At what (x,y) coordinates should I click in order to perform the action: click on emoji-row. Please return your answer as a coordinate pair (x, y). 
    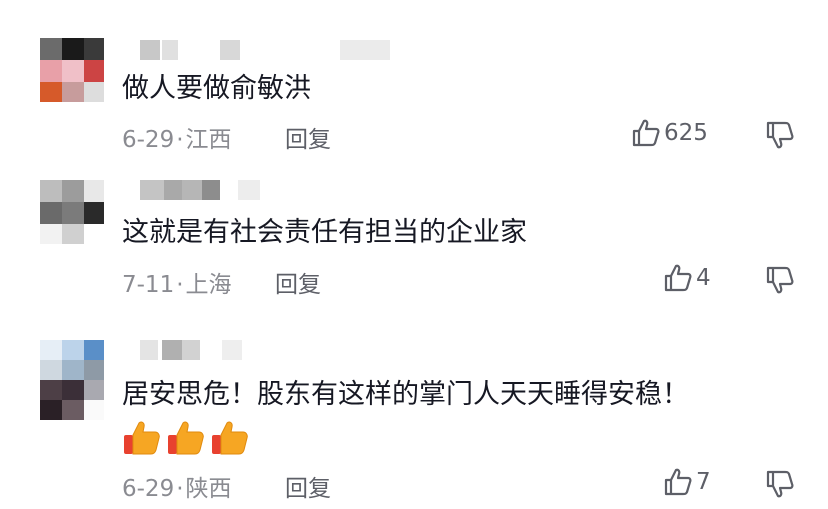
    Looking at the image, I should click on (186, 438).